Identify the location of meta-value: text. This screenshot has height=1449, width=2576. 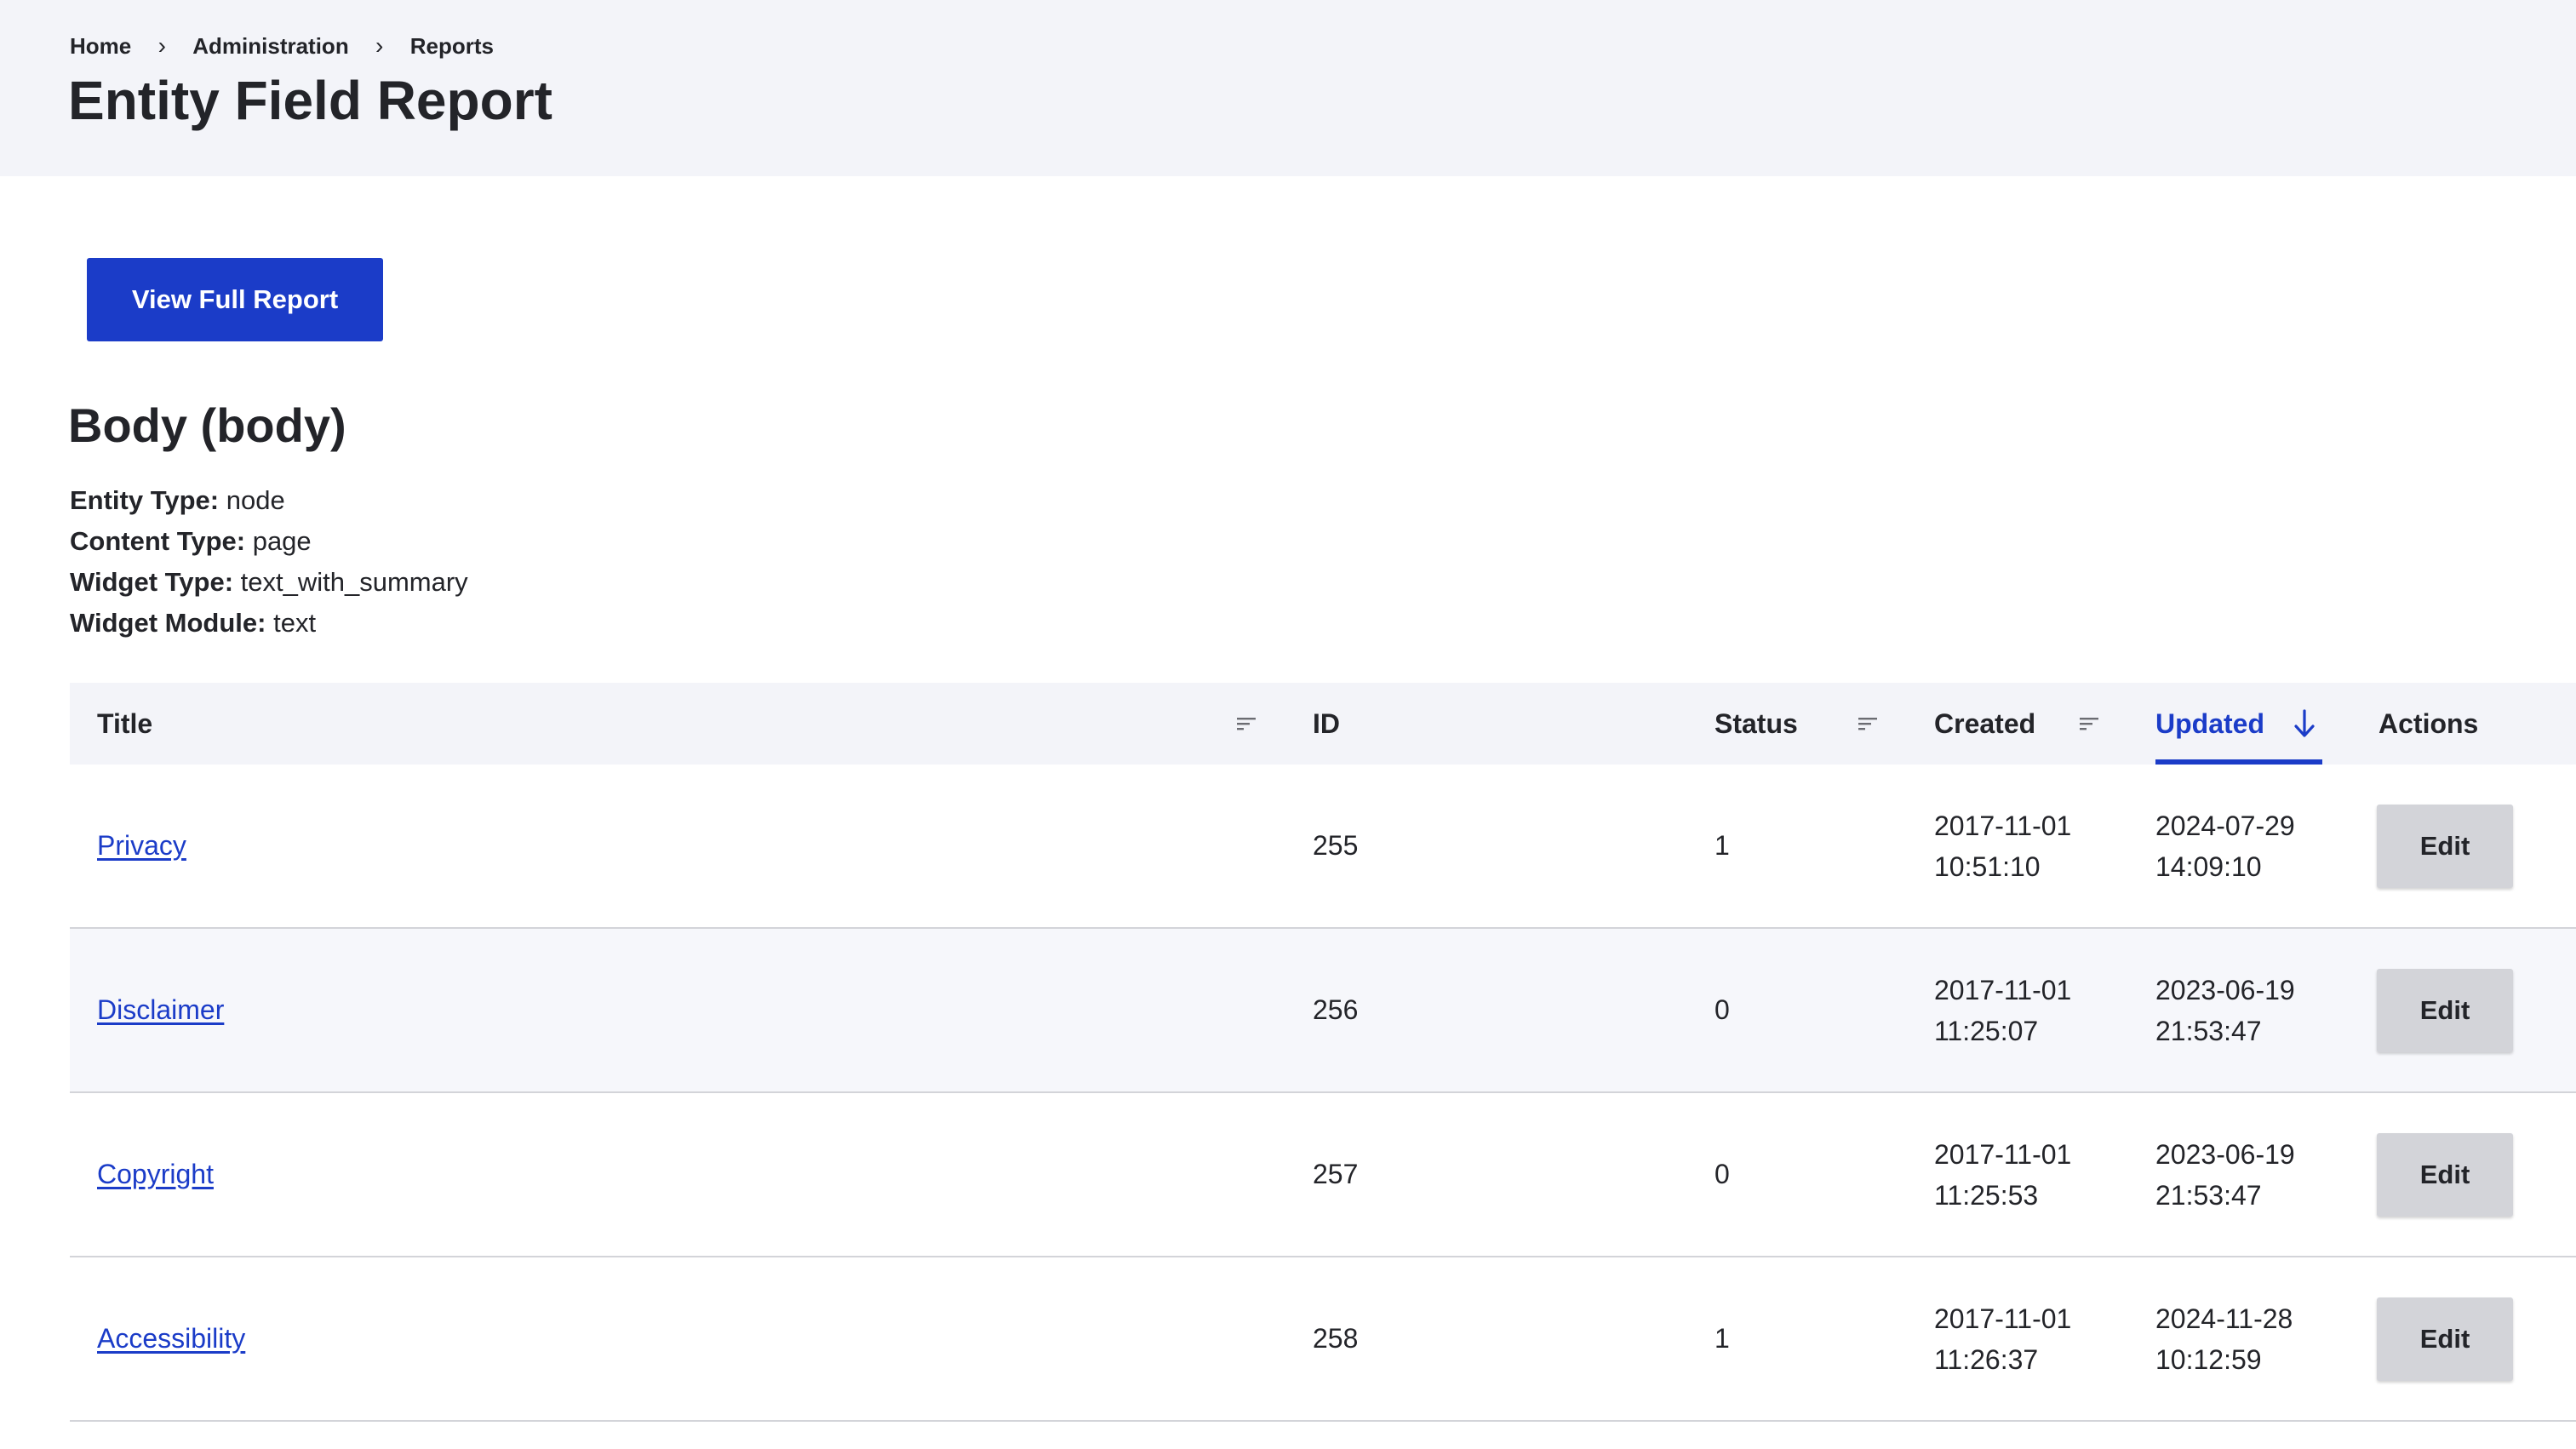
(295, 623).